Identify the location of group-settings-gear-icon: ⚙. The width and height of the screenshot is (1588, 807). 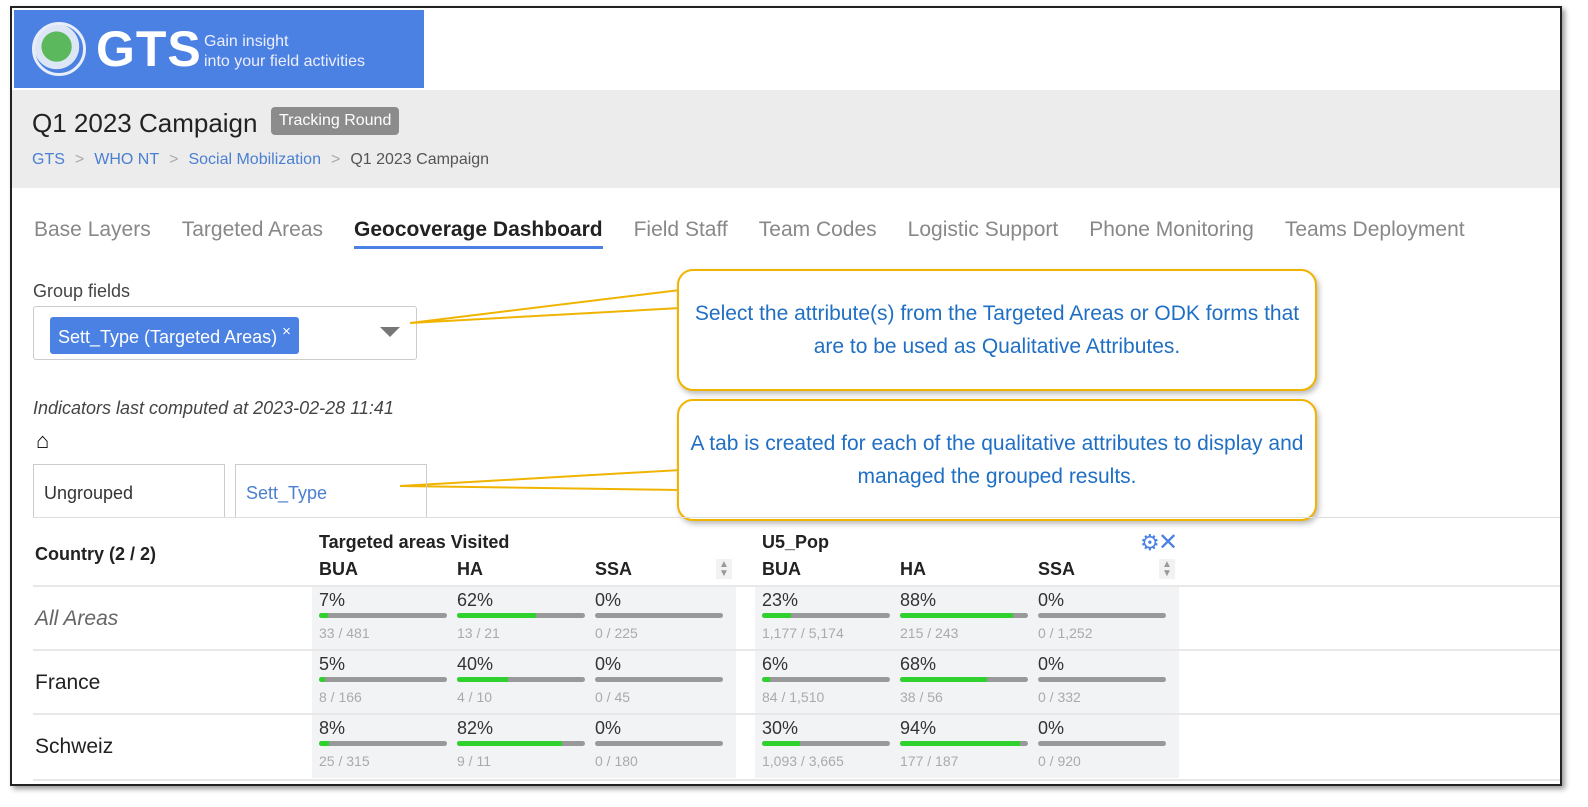
(1150, 543).